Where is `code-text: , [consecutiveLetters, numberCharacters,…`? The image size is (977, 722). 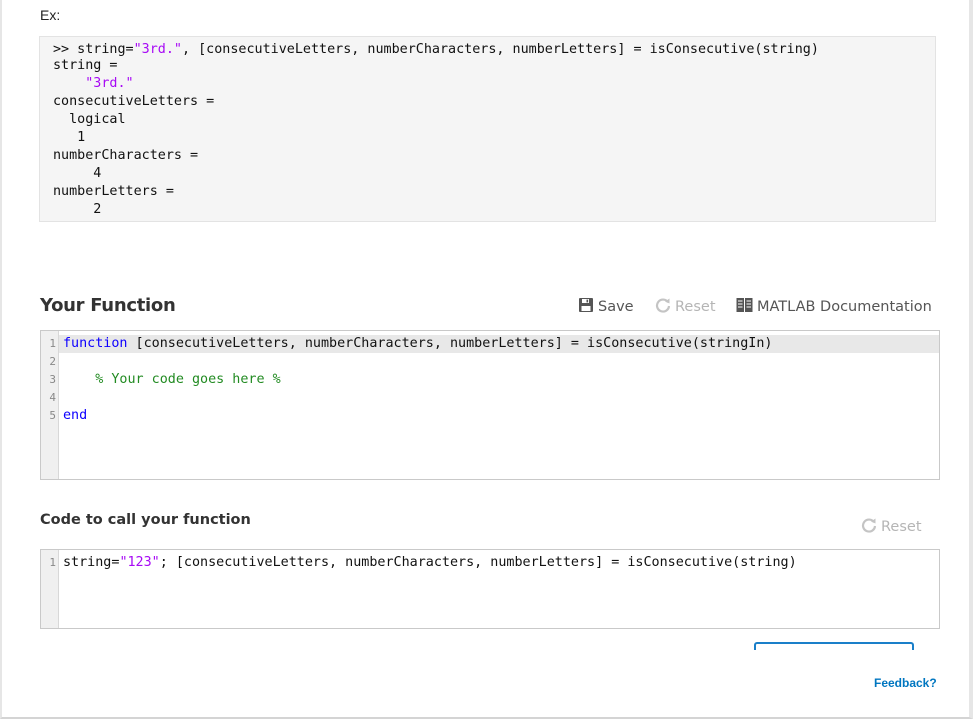
code-text: , [consecutiveLetters, numberCharacters,… is located at coordinates (500, 49).